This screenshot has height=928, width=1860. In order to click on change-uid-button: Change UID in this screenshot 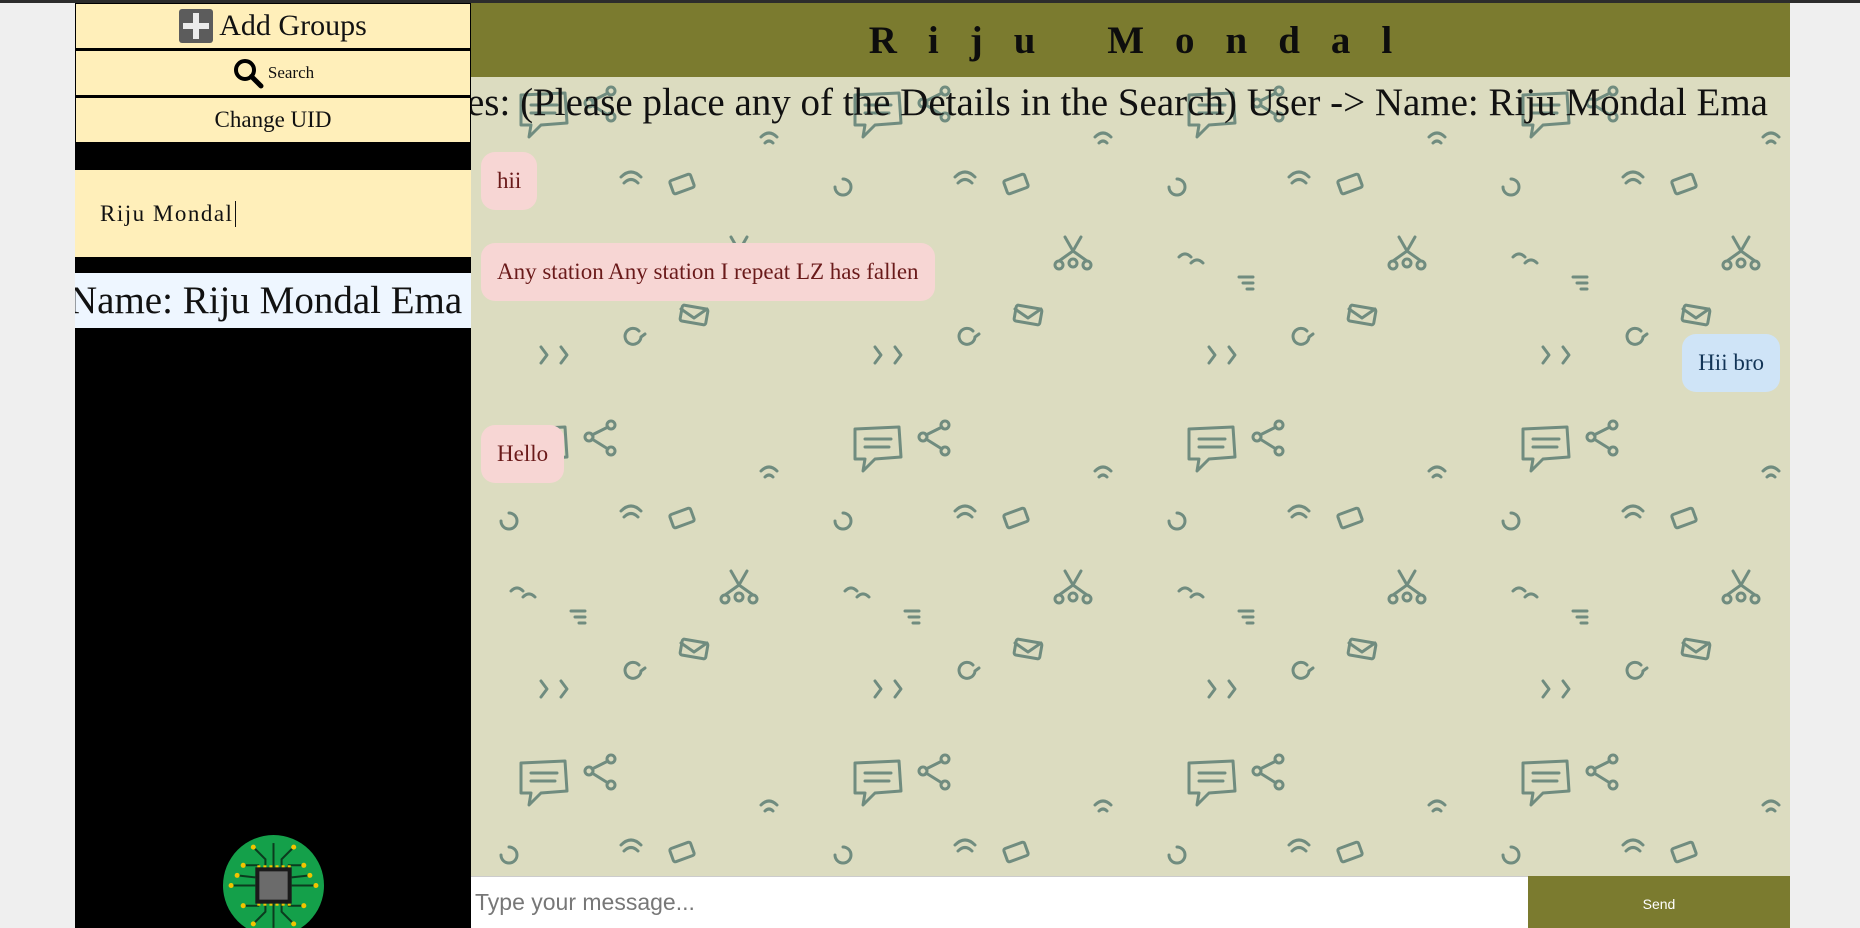, I will do `click(273, 120)`.